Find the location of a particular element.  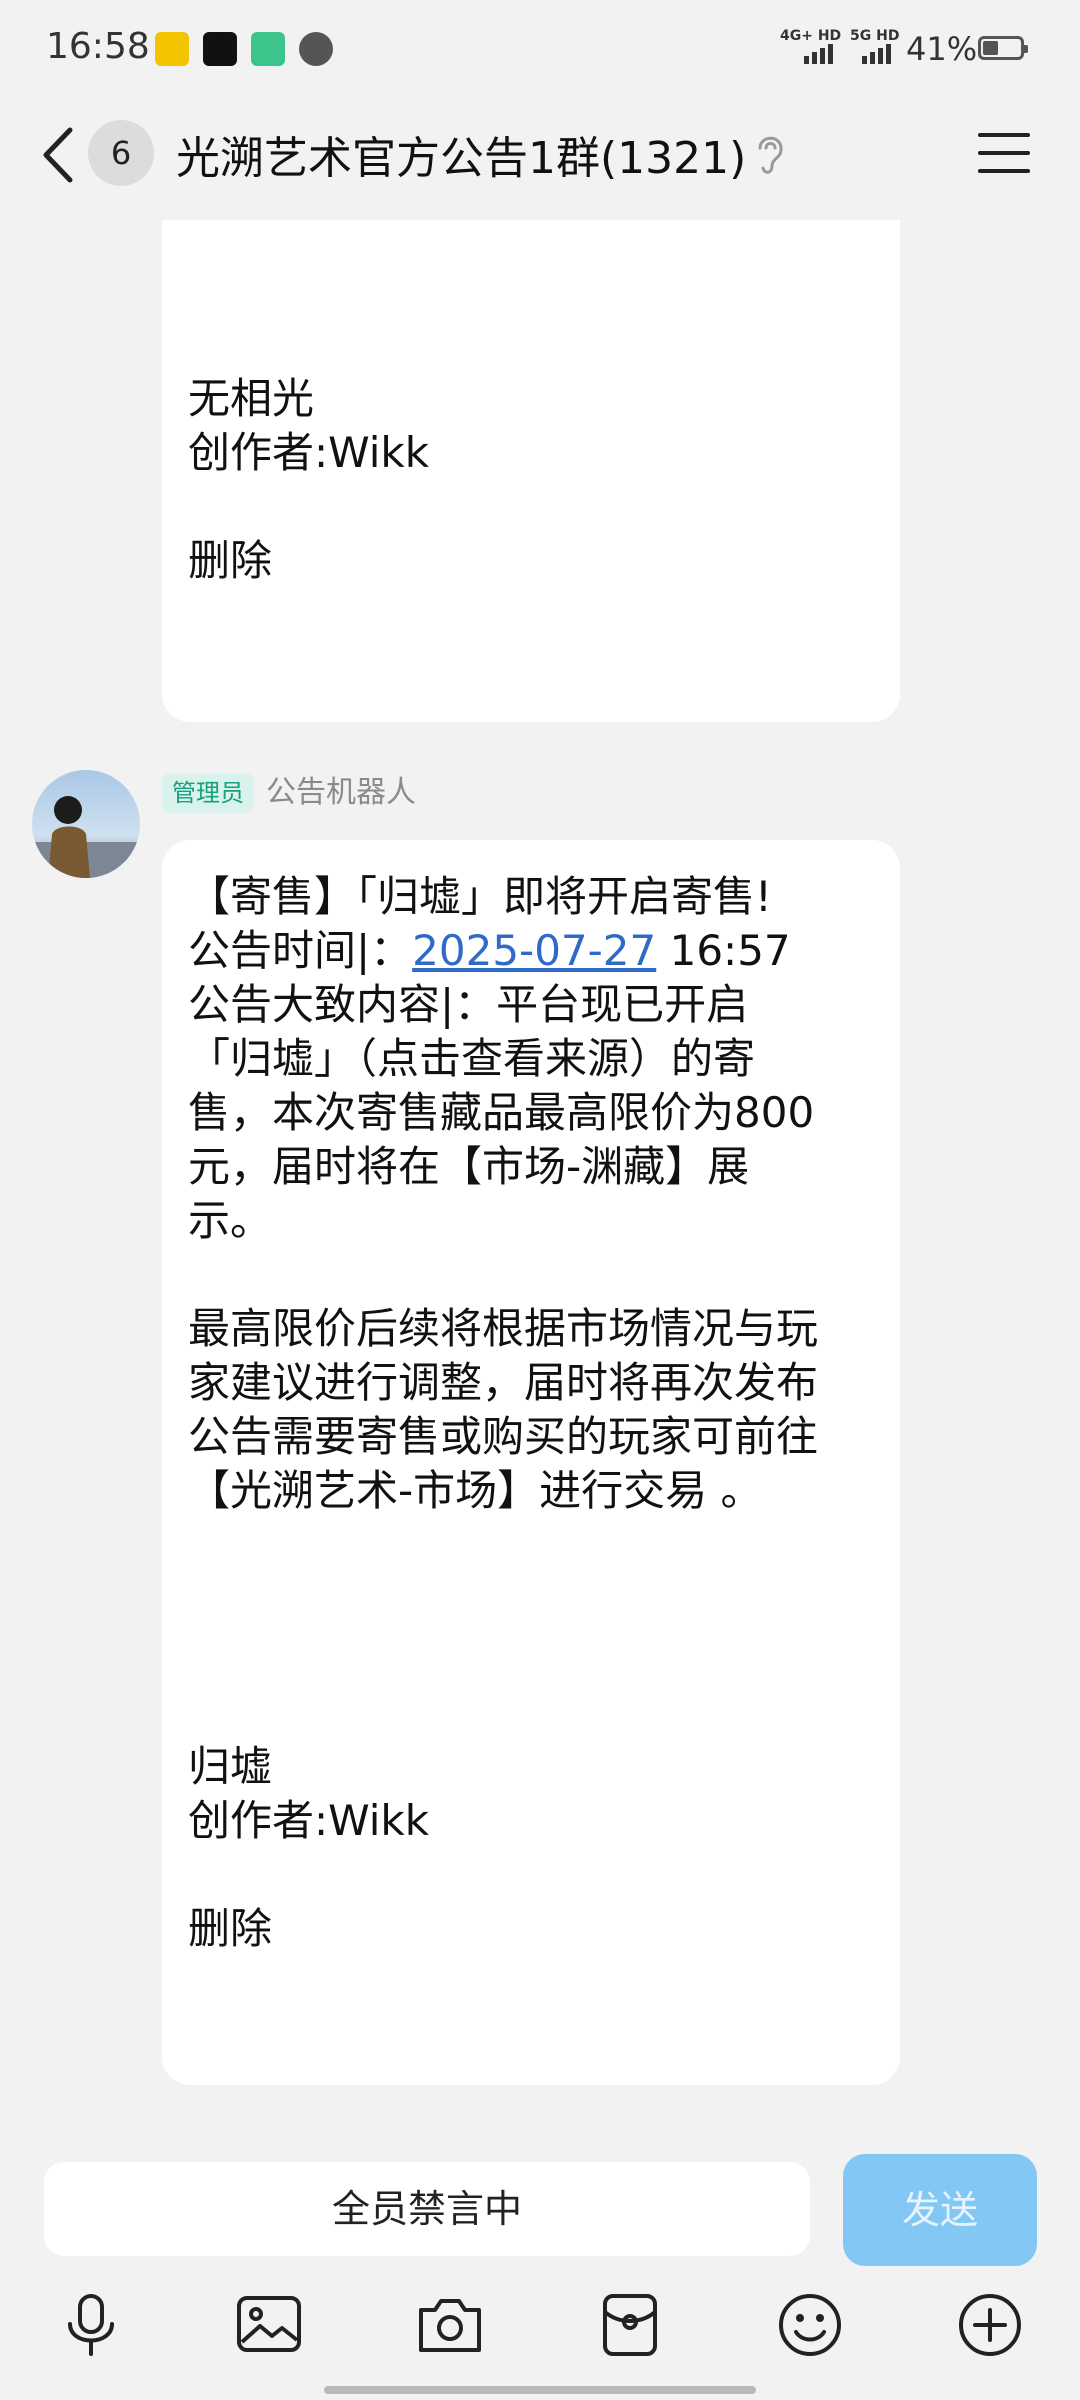

date-link: 2025-07-27 is located at coordinates (534, 950).